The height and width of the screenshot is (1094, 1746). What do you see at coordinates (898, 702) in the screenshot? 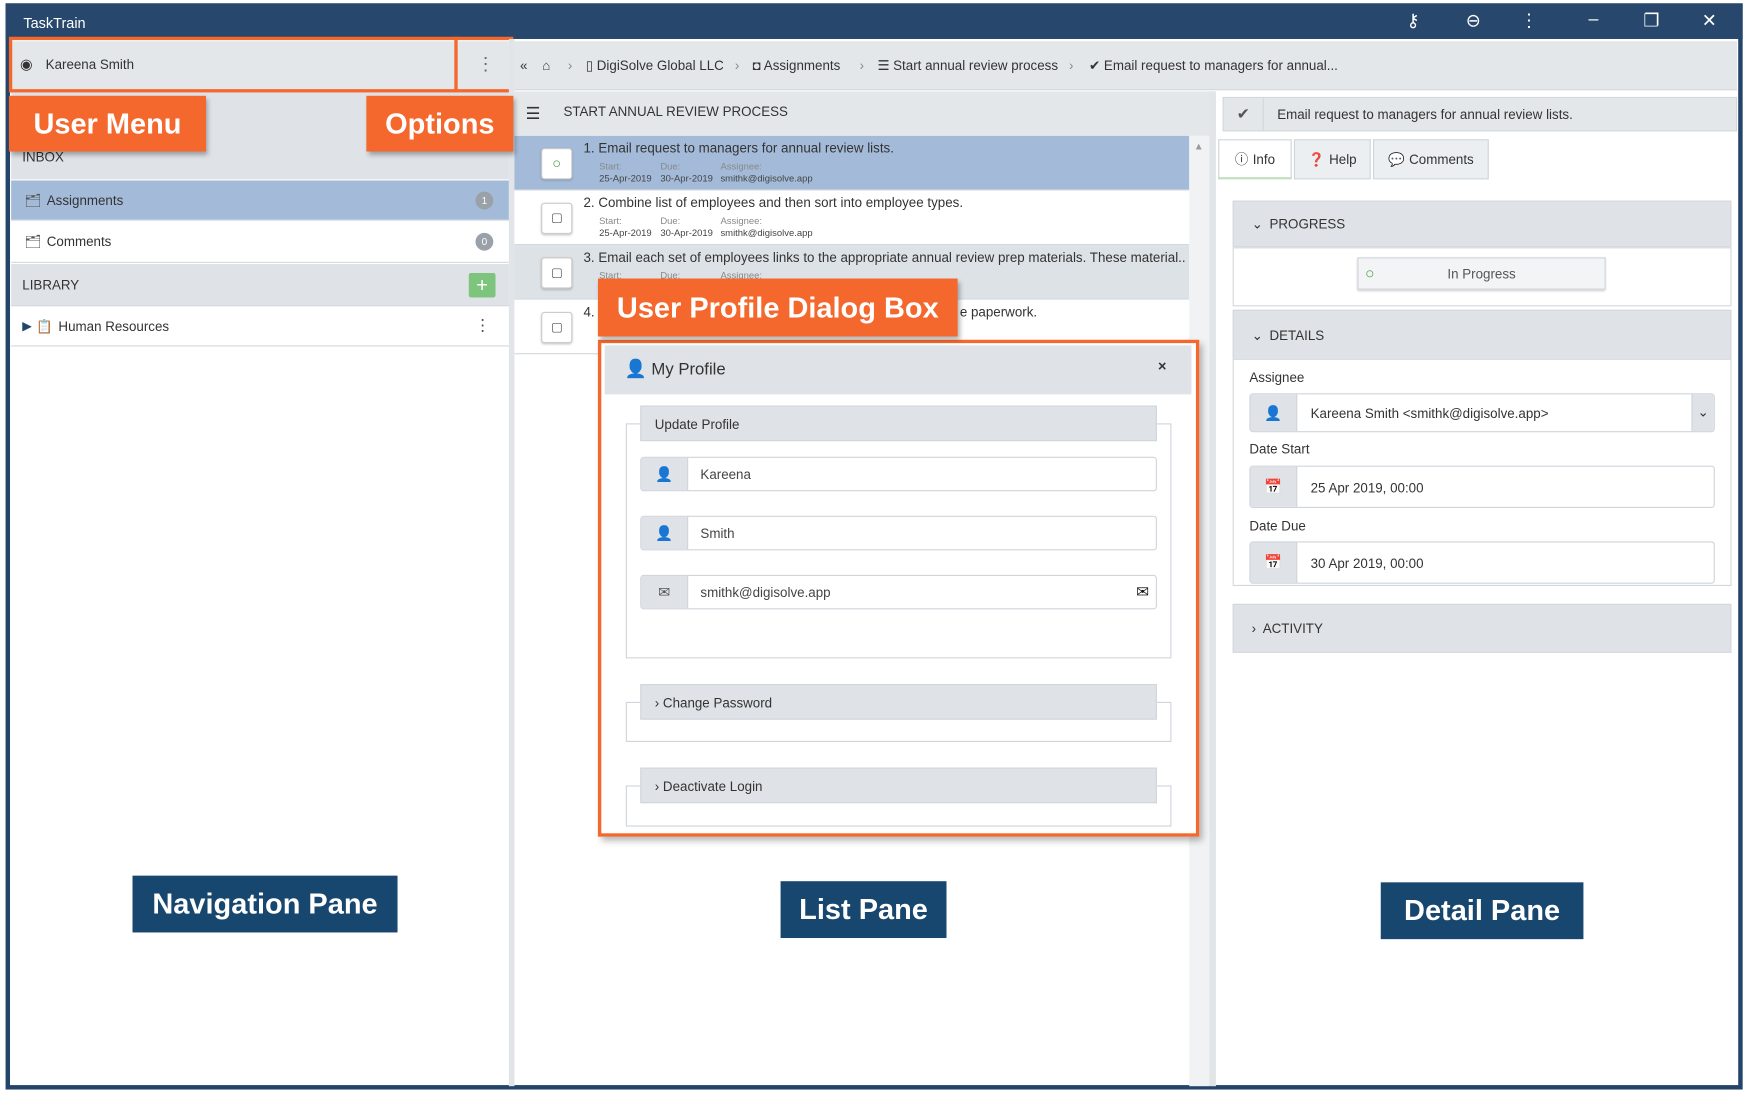
I see `change-password-header: › Change Password` at bounding box center [898, 702].